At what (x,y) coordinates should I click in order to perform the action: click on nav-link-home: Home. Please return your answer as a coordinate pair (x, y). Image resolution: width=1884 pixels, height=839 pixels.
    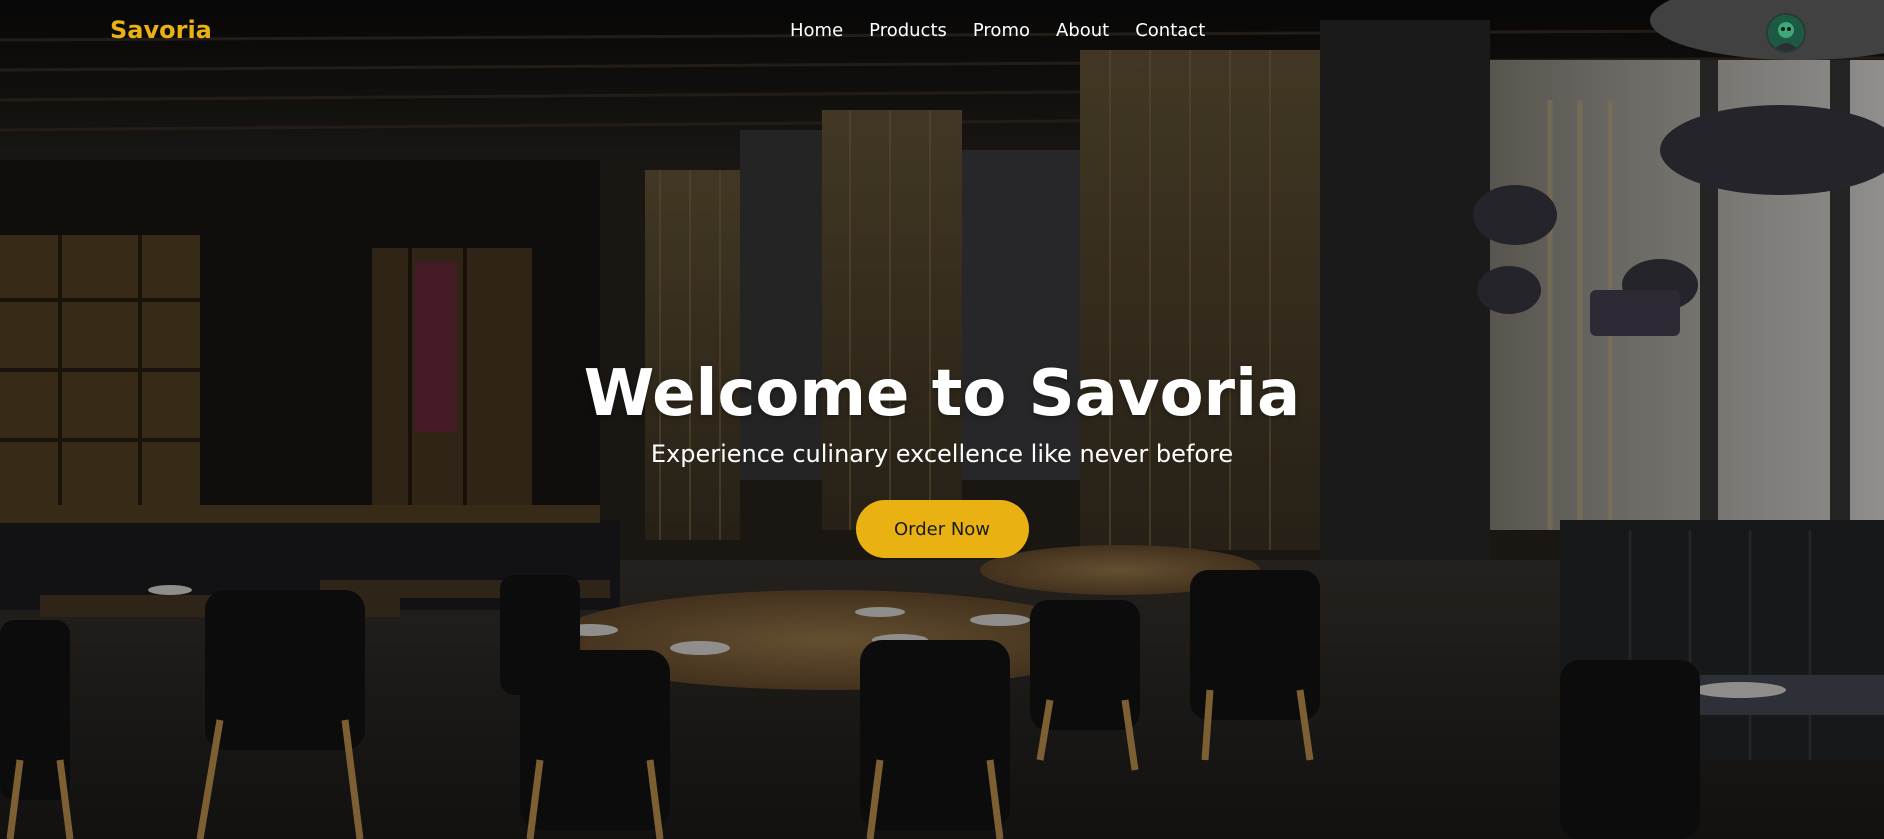
    Looking at the image, I should click on (816, 30).